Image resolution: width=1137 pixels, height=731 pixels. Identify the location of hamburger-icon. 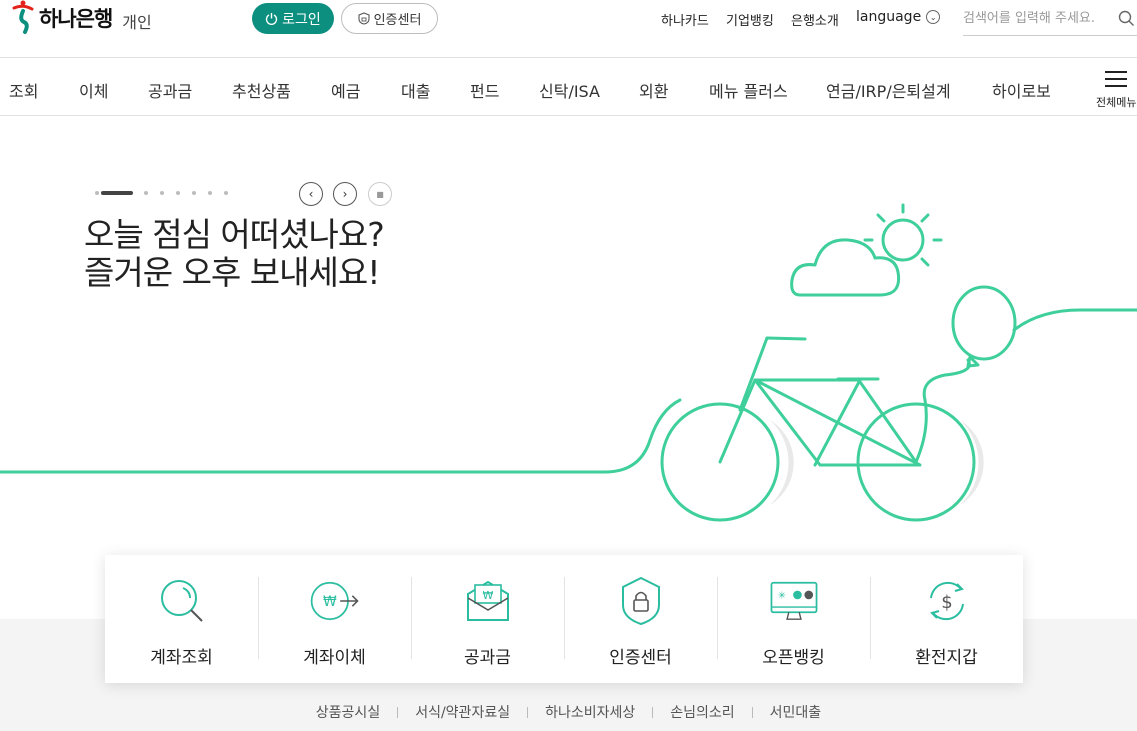
(1116, 72).